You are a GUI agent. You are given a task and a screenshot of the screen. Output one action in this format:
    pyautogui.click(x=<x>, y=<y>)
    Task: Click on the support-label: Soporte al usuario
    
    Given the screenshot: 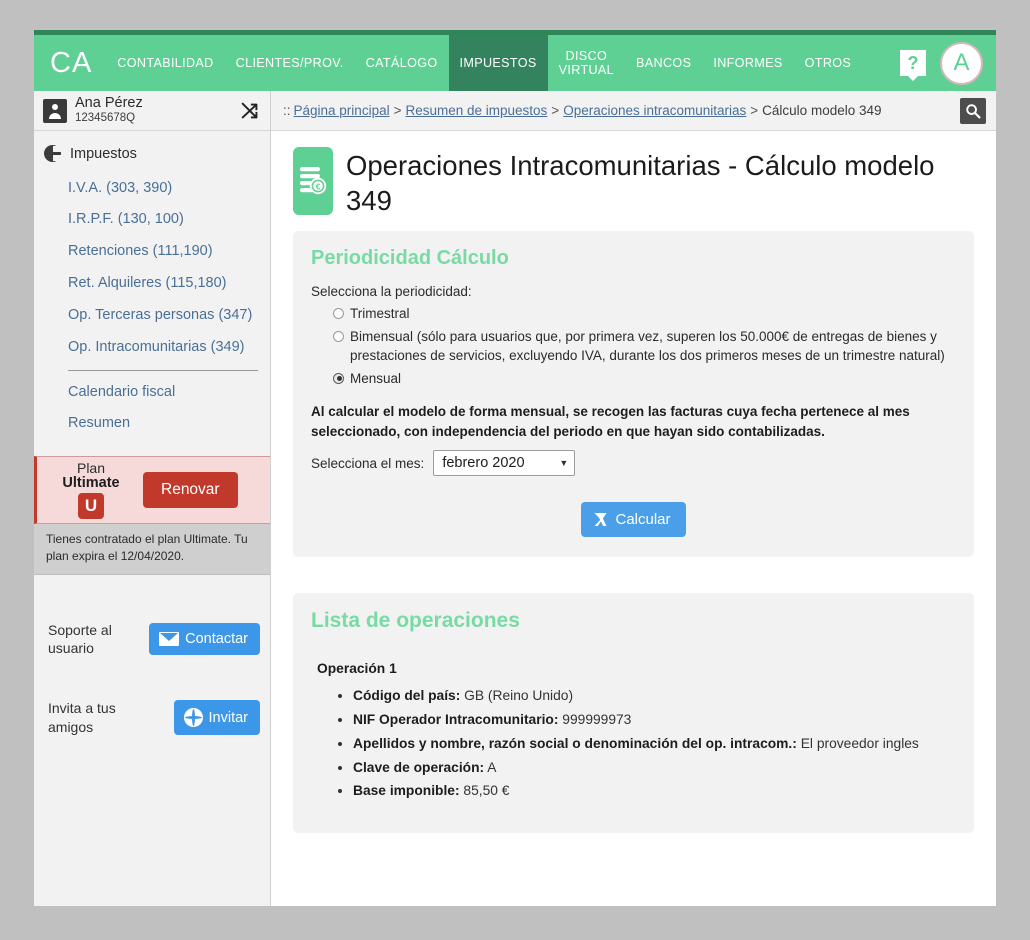 What is the action you would take?
    pyautogui.click(x=80, y=638)
    